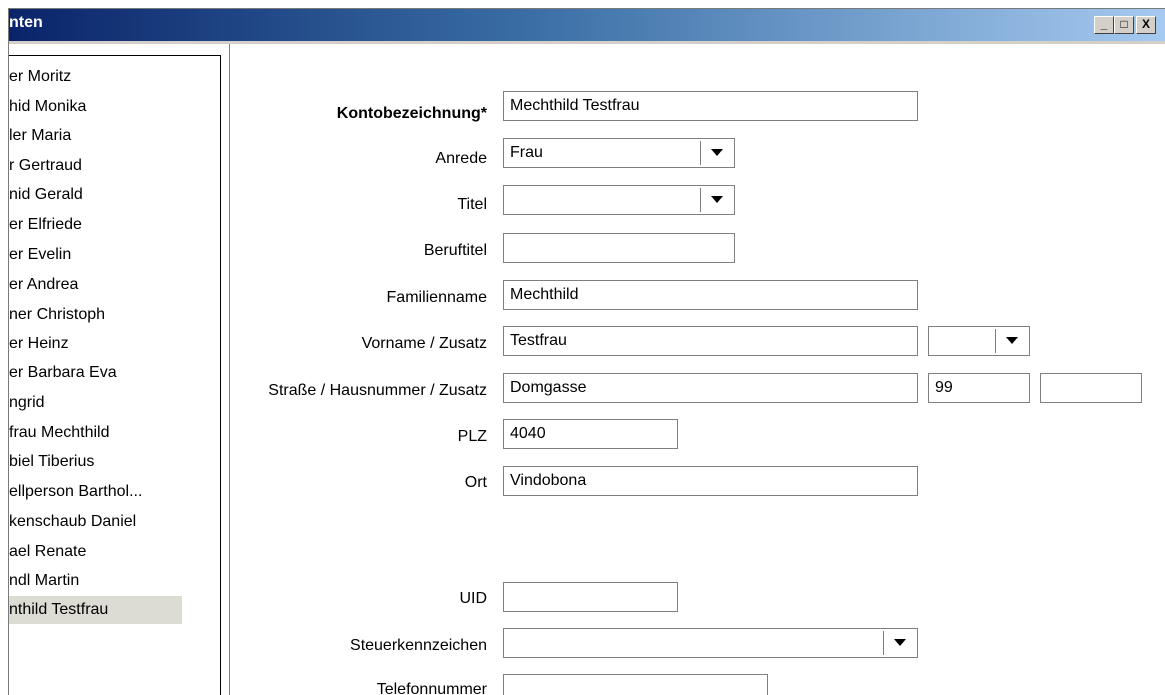 This screenshot has width=1165, height=695. I want to click on steuerkennzeichen-label: Steuerkennzeichen, so click(418, 645).